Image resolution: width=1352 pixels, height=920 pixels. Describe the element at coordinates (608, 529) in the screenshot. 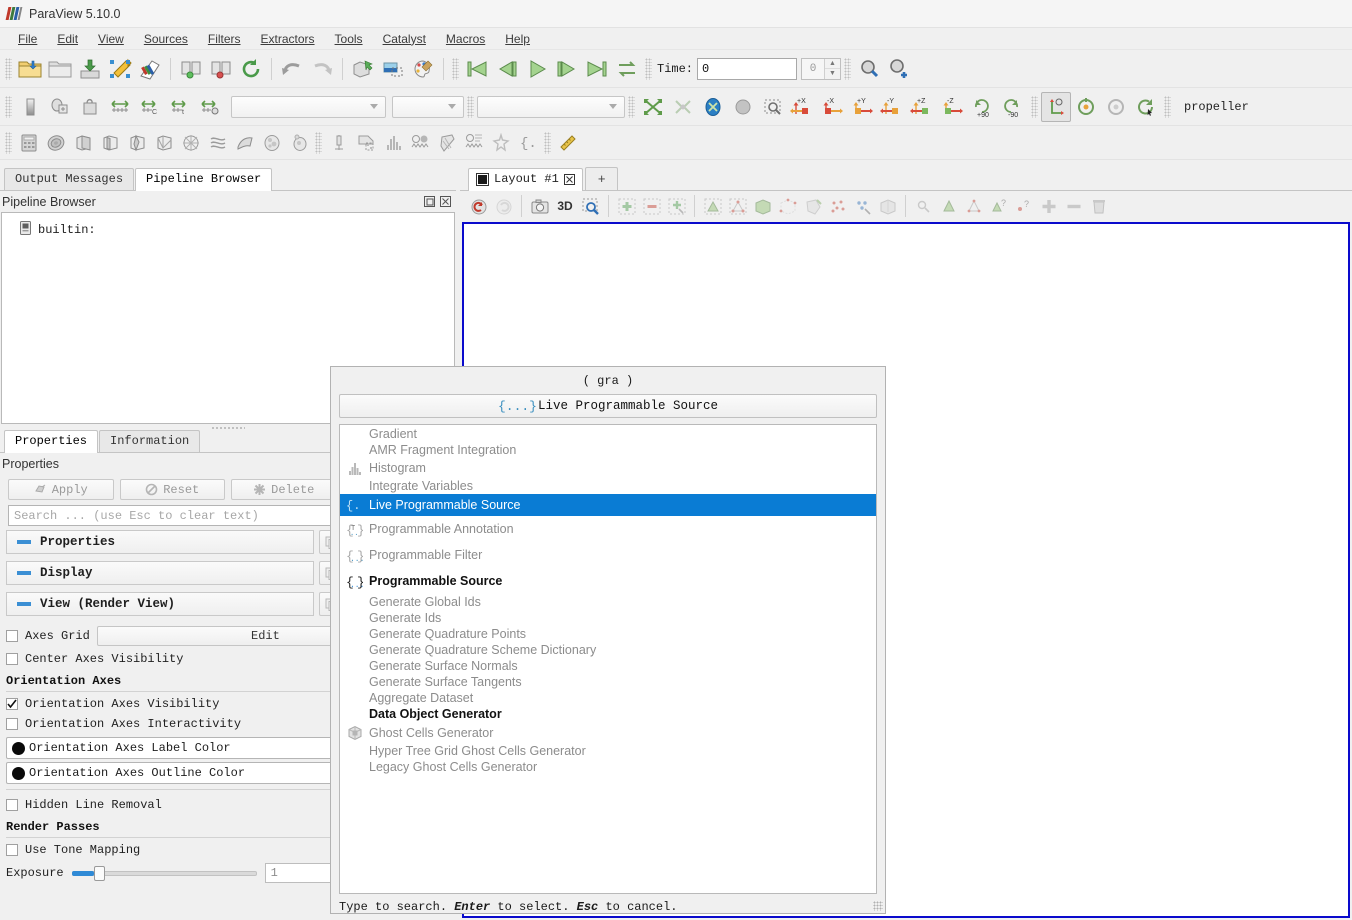

I see `list-item: {T..} Programmable Annotation` at that location.